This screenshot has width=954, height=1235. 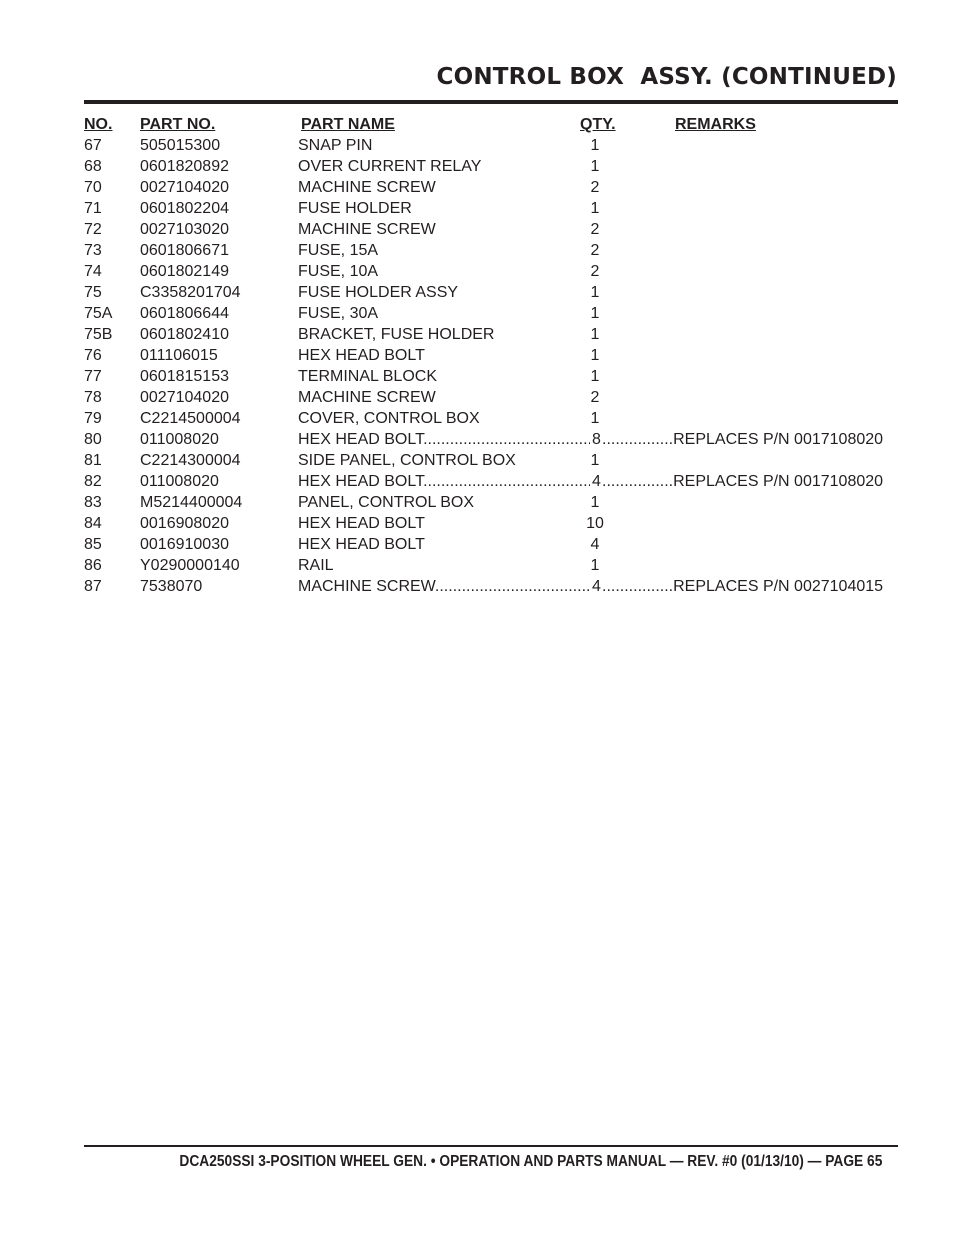 What do you see at coordinates (348, 124) in the screenshot?
I see `header-part-name: PART NAME` at bounding box center [348, 124].